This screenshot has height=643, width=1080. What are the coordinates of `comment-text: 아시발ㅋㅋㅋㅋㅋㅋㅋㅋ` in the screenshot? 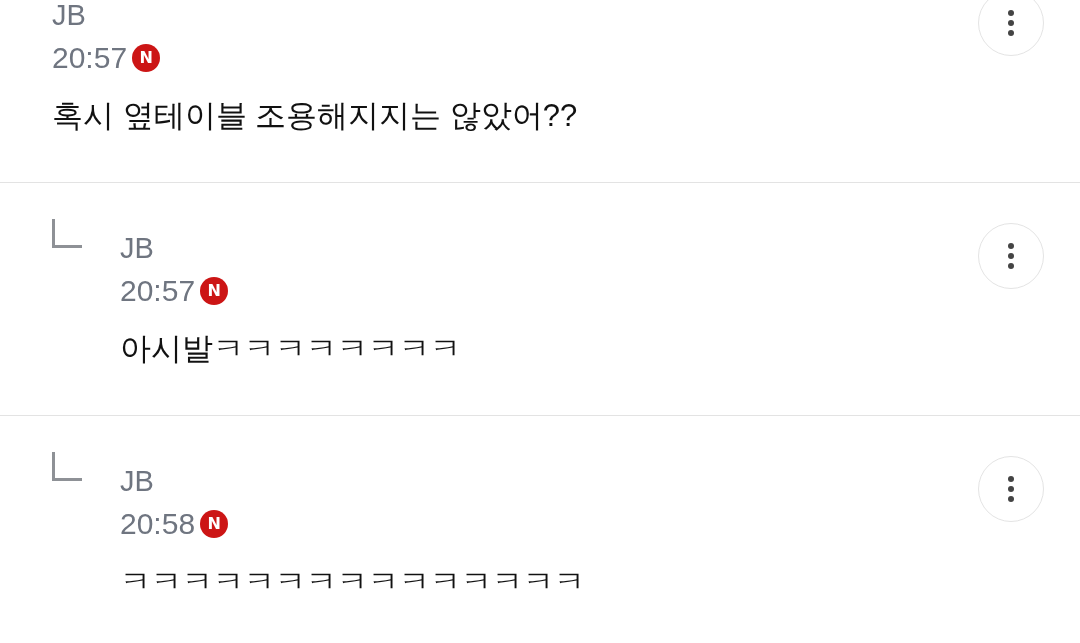 It's located at (290, 349).